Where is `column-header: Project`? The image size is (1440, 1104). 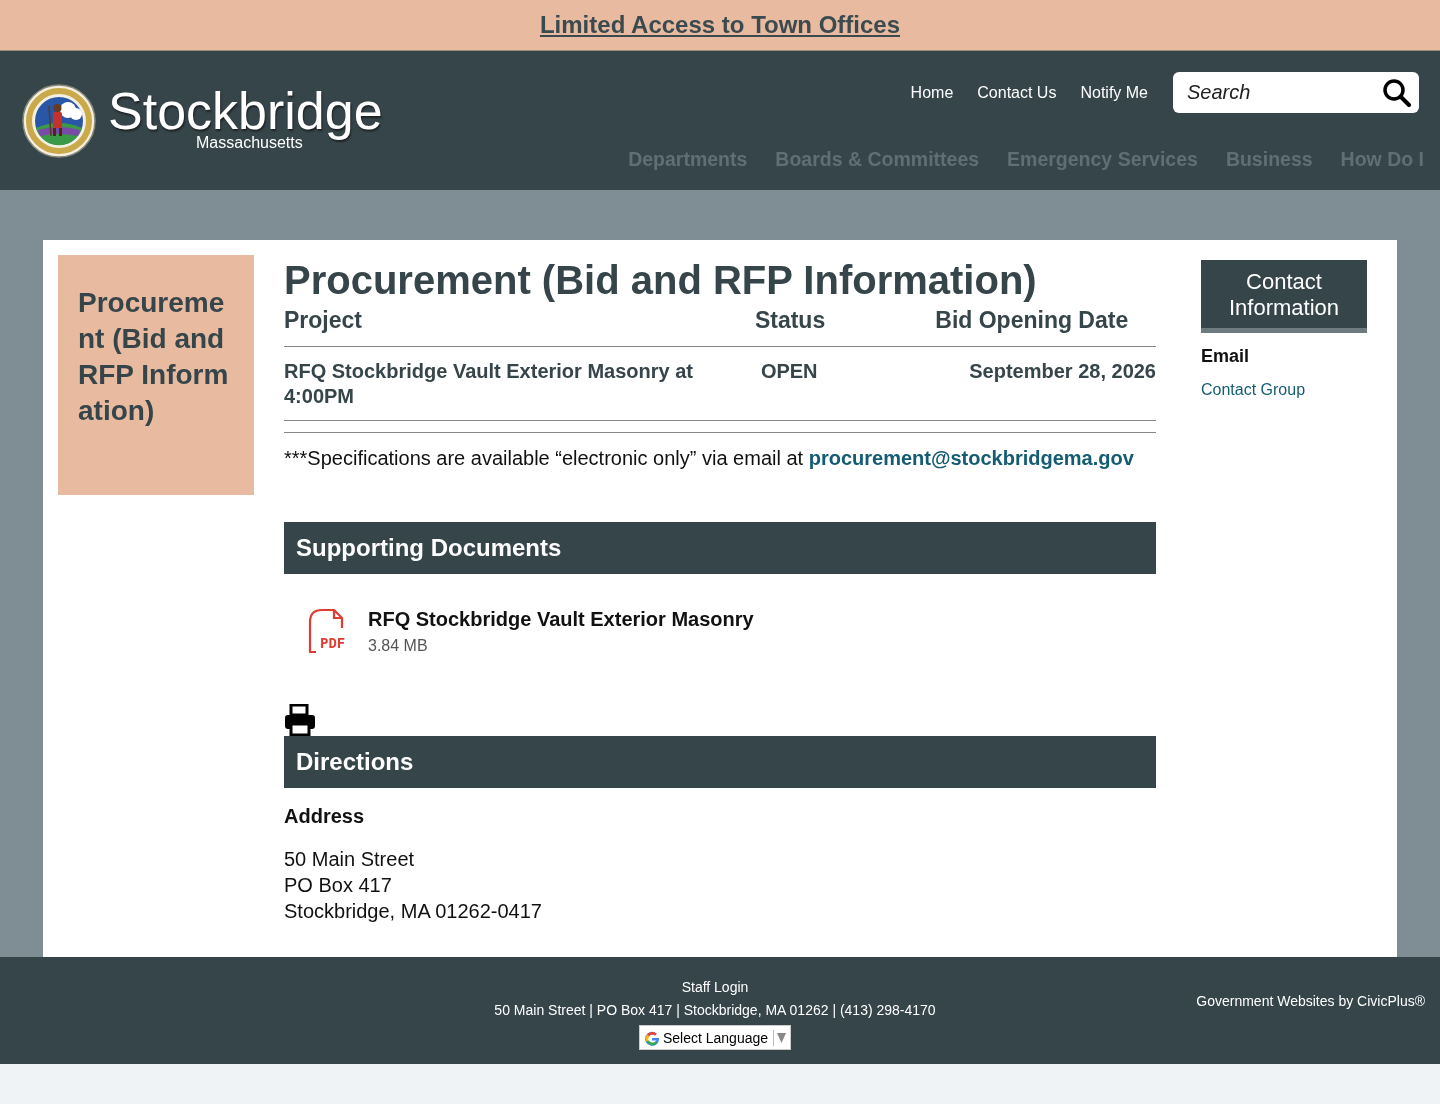
column-header: Project is located at coordinates (519, 325).